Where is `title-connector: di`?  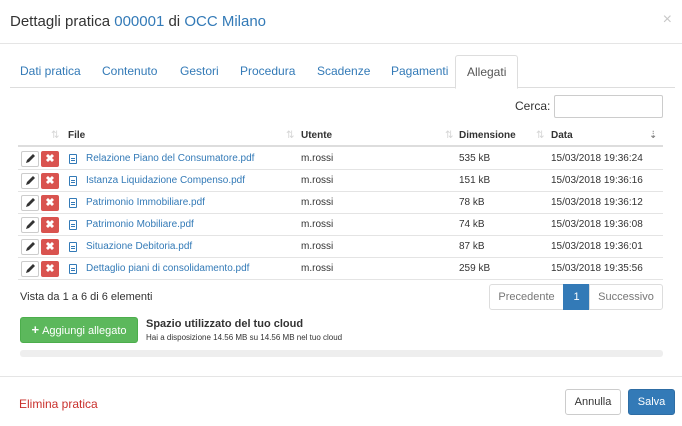
title-connector: di is located at coordinates (174, 21).